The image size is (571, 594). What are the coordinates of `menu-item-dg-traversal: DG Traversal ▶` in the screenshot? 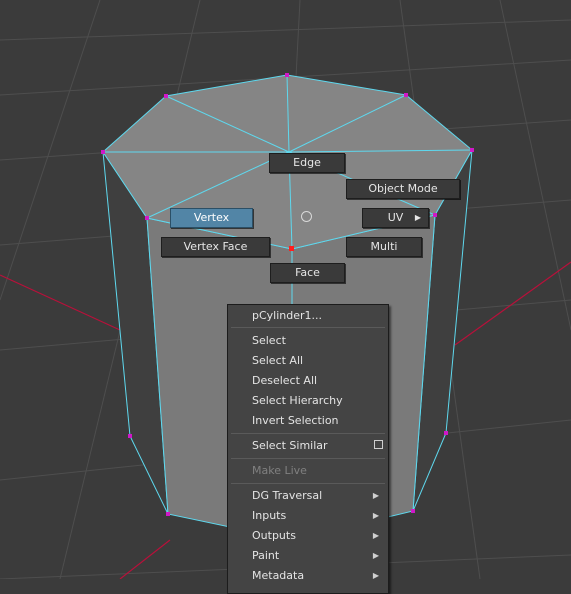 It's located at (308, 496).